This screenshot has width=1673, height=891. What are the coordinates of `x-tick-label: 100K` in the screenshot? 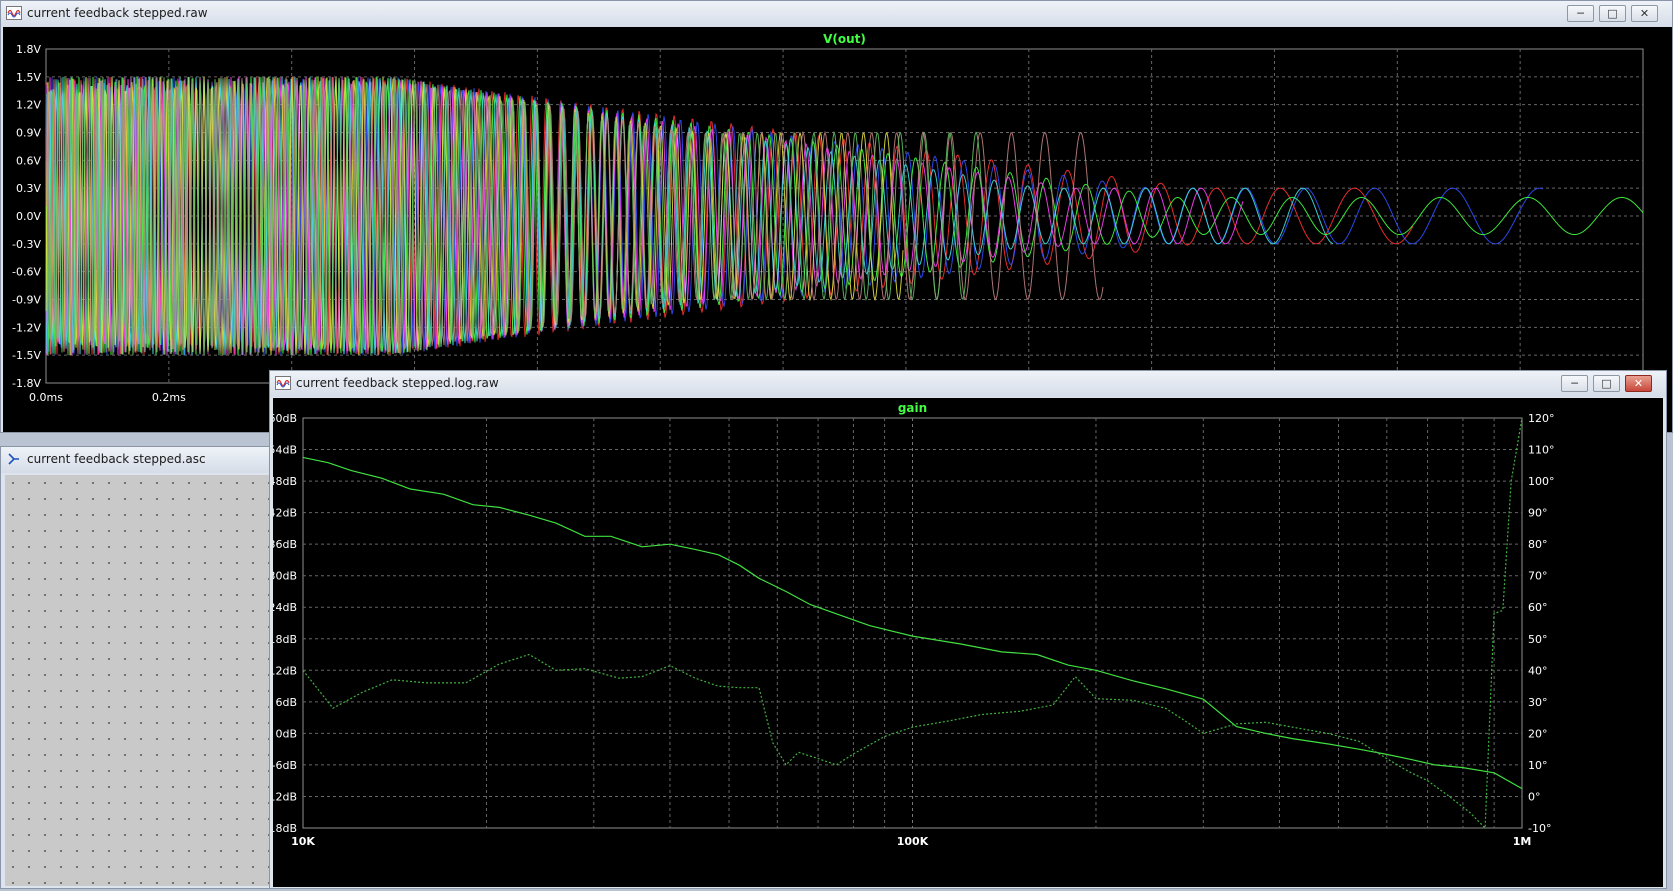 It's located at (913, 841).